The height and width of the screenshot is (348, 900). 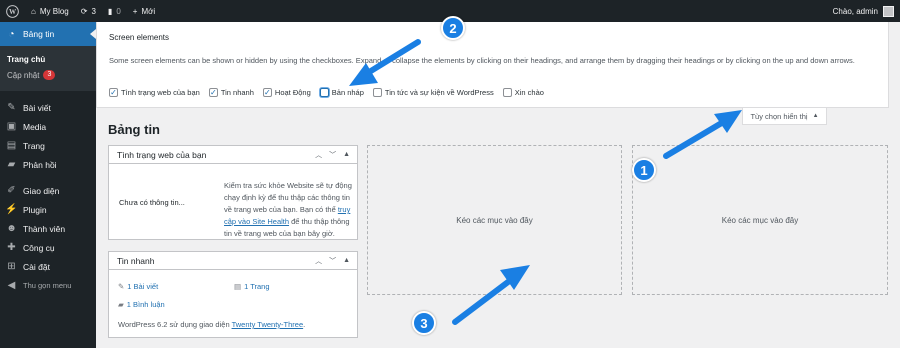 I want to click on sidebar-item-label: Thành viên, so click(x=44, y=228).